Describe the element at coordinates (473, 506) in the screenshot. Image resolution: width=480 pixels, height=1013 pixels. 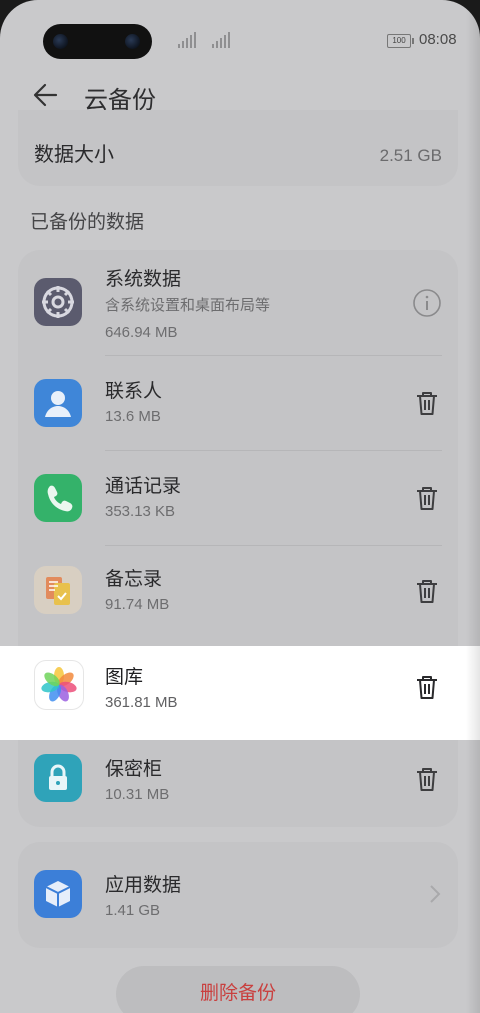
I see `screen-edge-shadow` at that location.